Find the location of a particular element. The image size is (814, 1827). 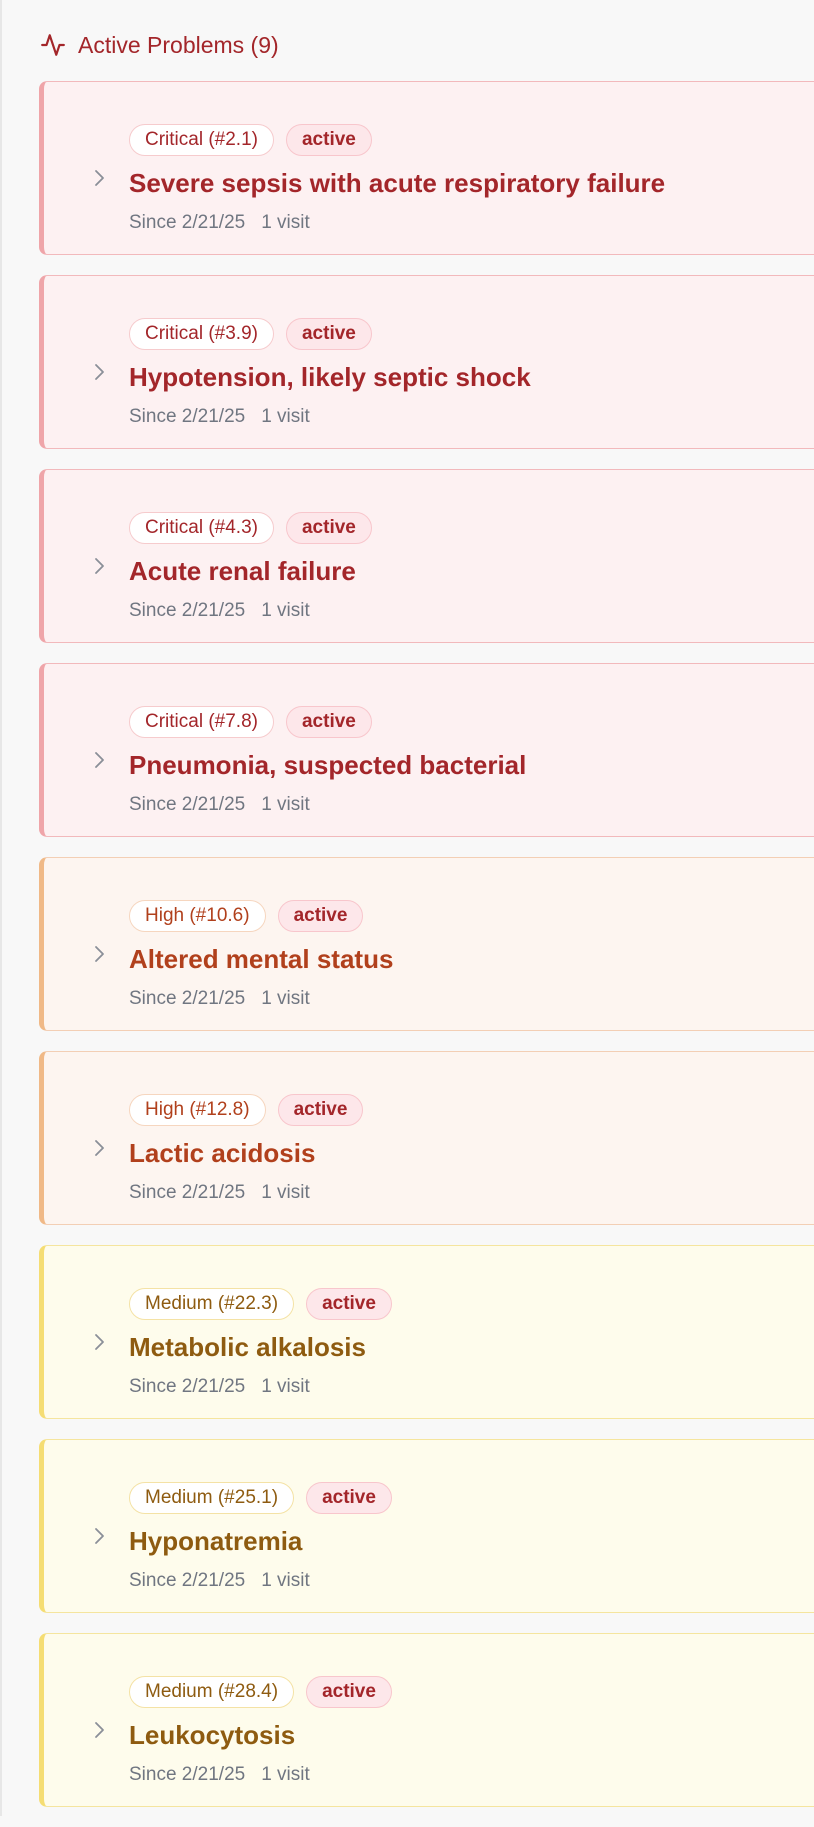

severity-badge: Critical (#3.9) is located at coordinates (201, 334).